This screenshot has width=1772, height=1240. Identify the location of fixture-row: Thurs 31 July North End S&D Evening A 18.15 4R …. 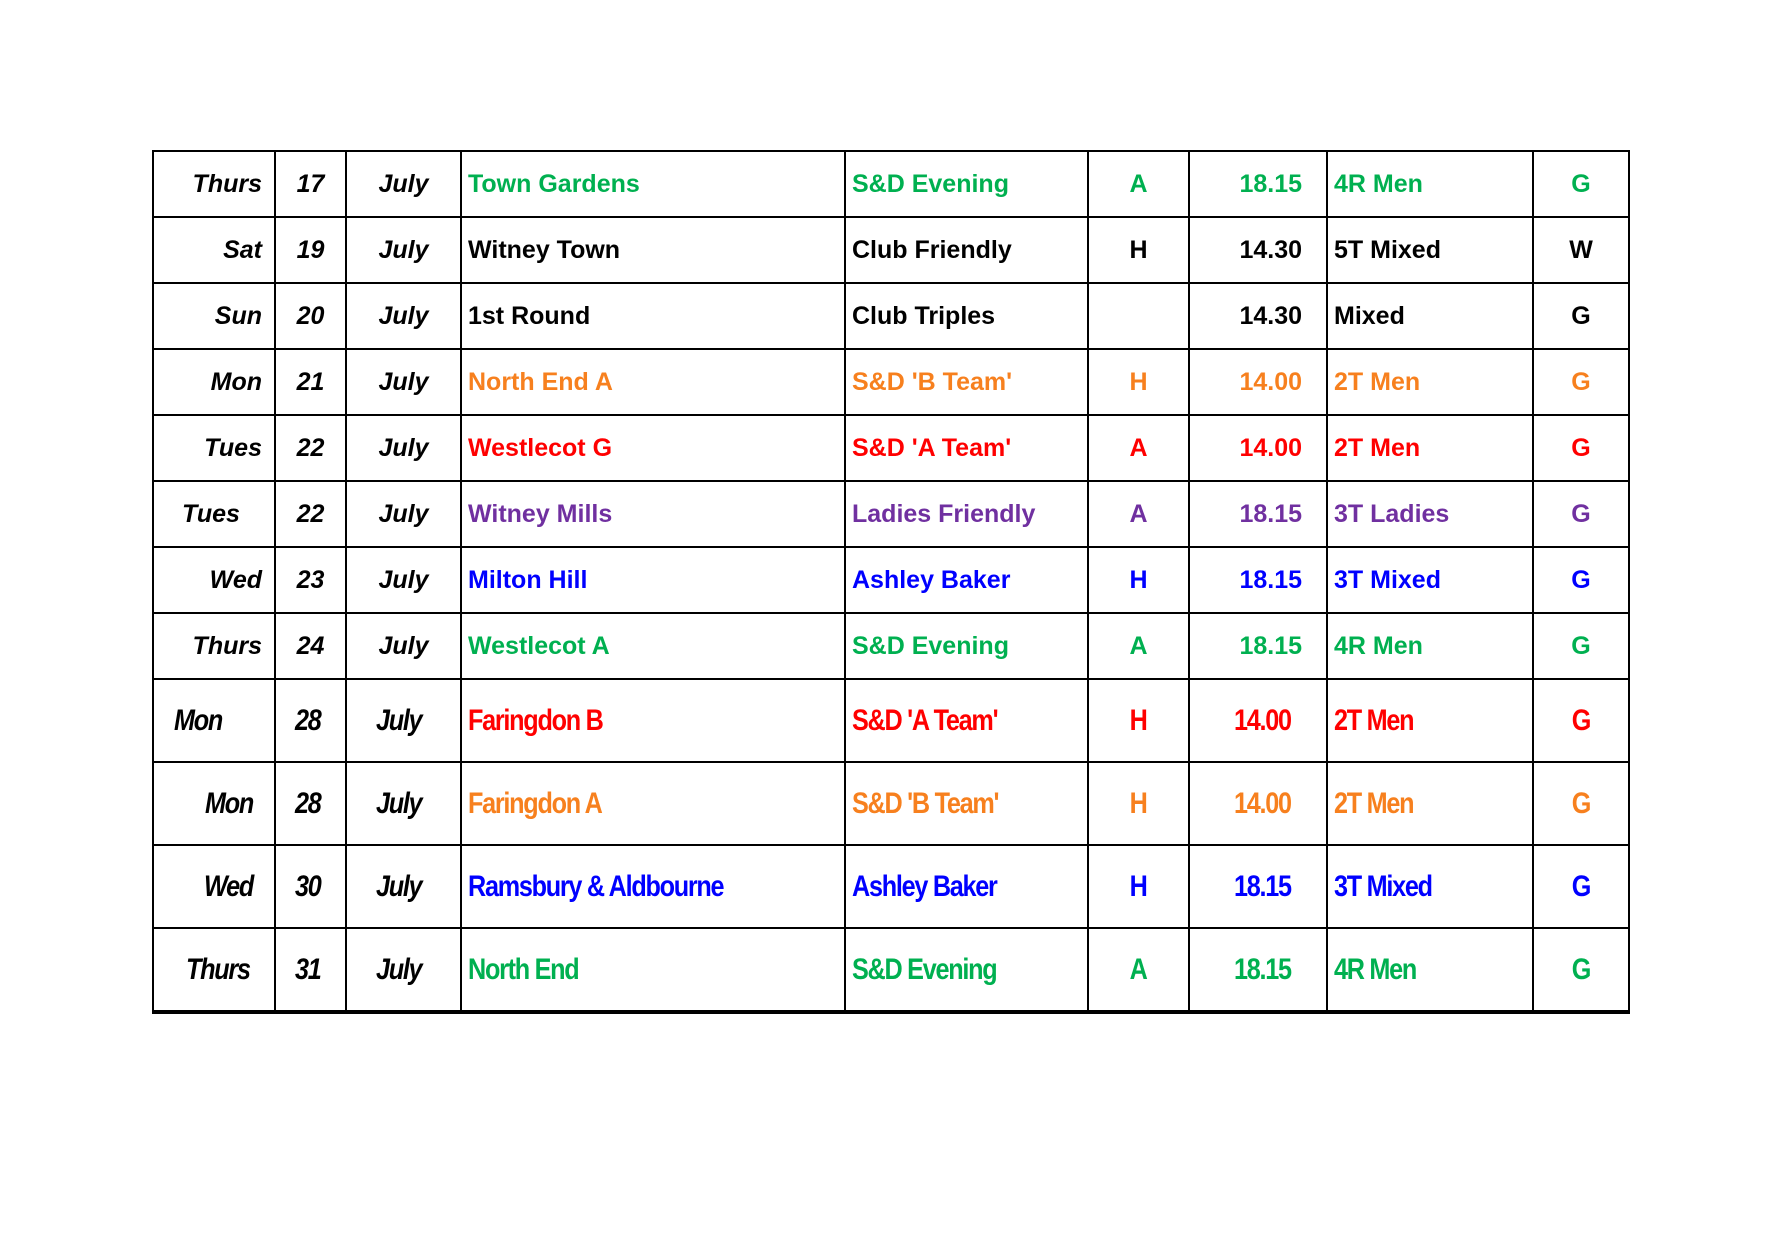
(891, 970).